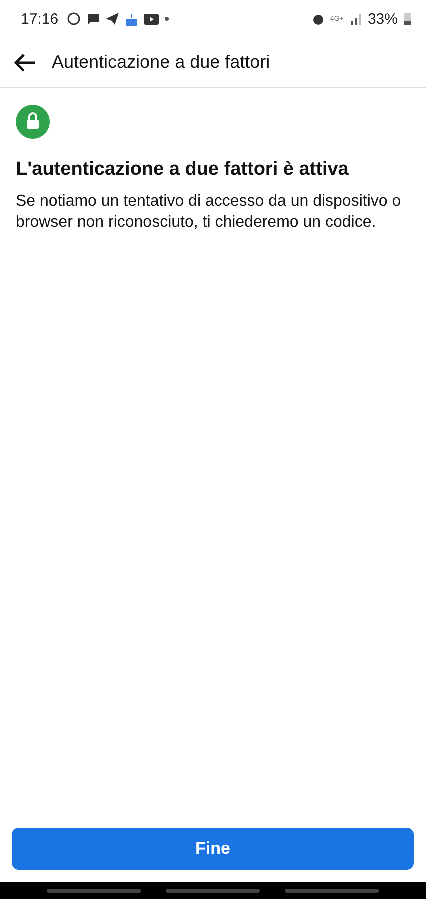 The height and width of the screenshot is (899, 426). Describe the element at coordinates (213, 849) in the screenshot. I see `done-button: Fine` at that location.